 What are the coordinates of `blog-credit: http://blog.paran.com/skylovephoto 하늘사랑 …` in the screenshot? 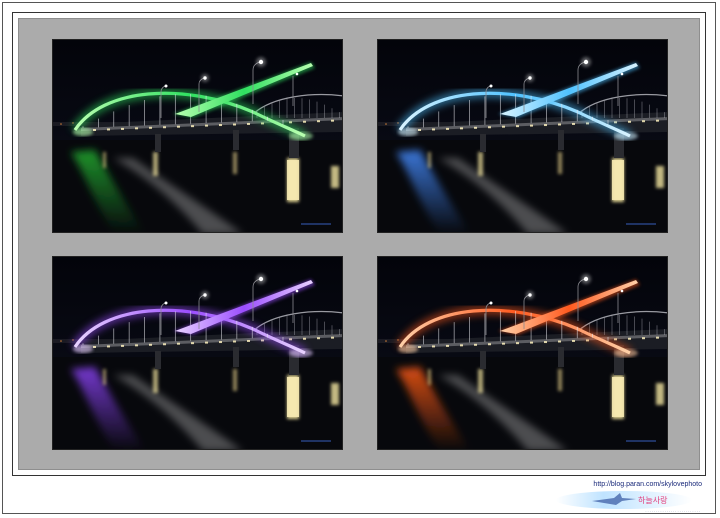 It's located at (630, 497).